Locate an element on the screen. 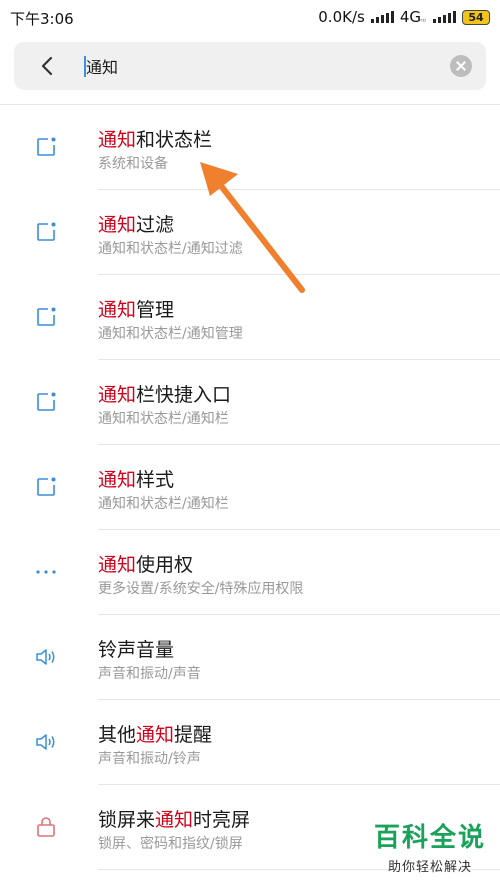  result-title-text: 样式 is located at coordinates (155, 480).